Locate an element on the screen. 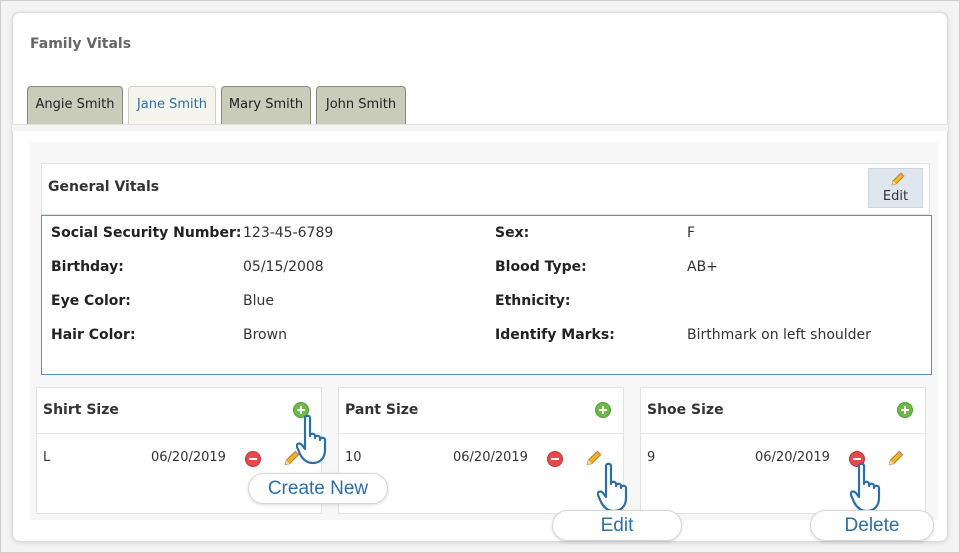 The width and height of the screenshot is (960, 553). blood-type-label: Blood Type: is located at coordinates (541, 267).